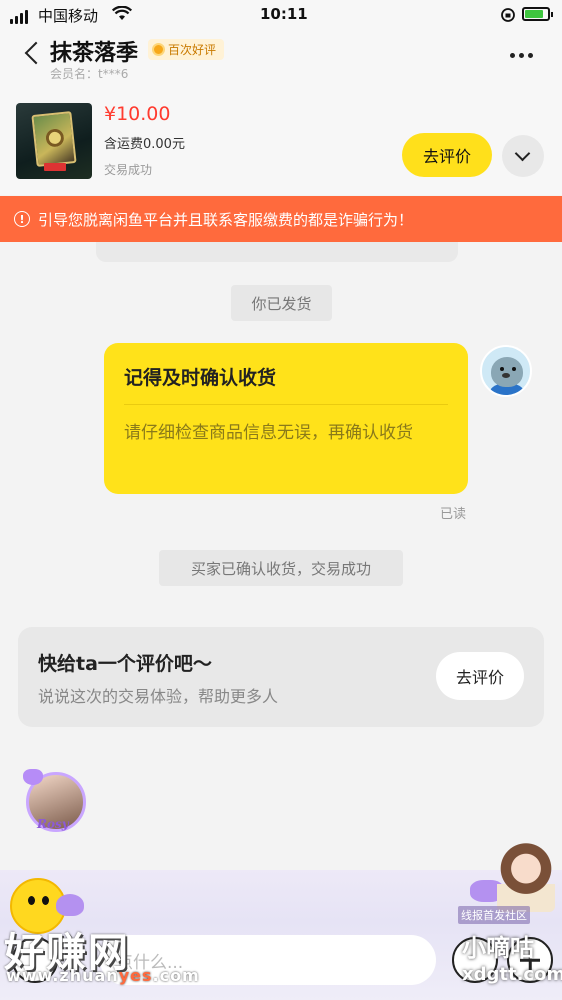 This screenshot has width=562, height=1000. What do you see at coordinates (526, 877) in the screenshot?
I see `promo-portrait` at bounding box center [526, 877].